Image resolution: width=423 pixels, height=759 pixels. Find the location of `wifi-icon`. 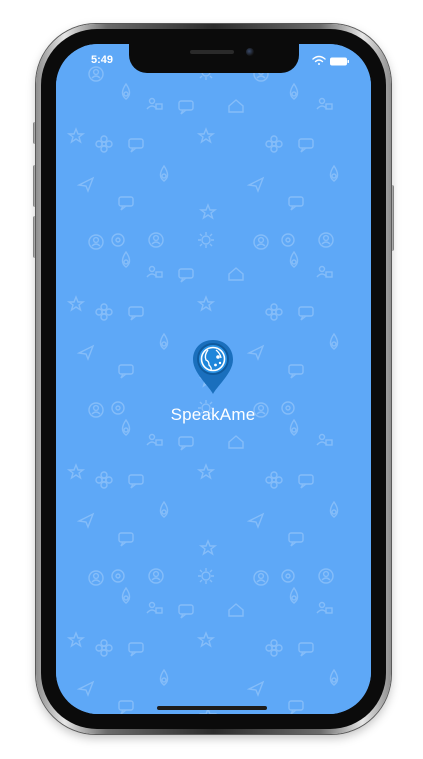

wifi-icon is located at coordinates (319, 60).